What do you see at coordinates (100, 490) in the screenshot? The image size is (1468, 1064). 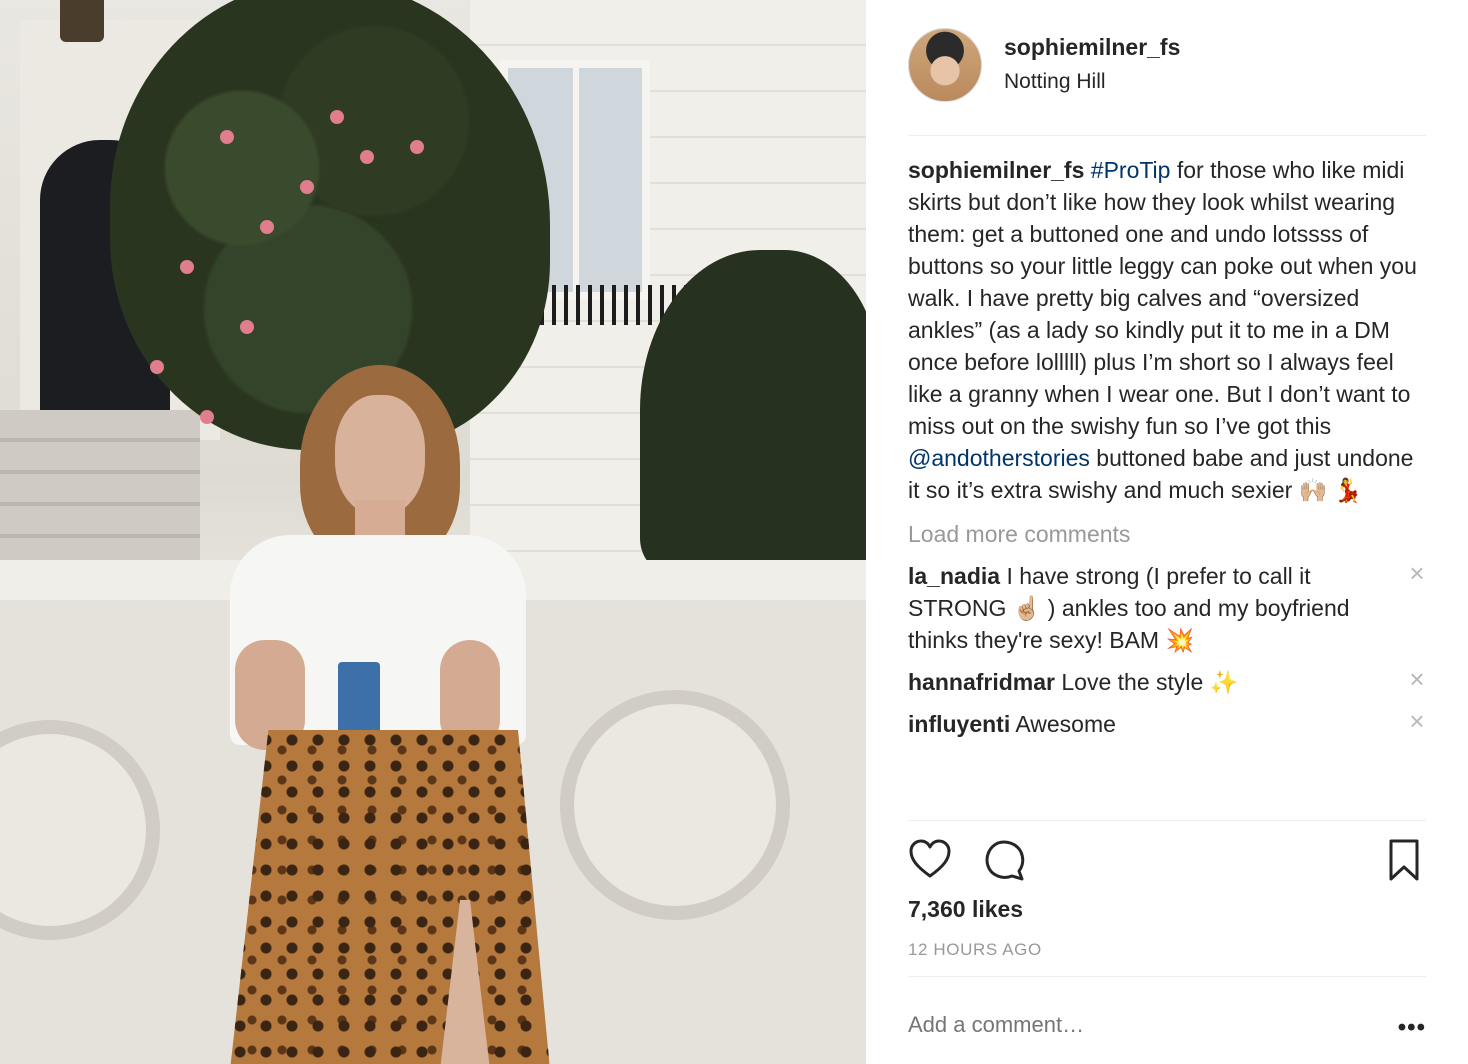 I see `steps` at bounding box center [100, 490].